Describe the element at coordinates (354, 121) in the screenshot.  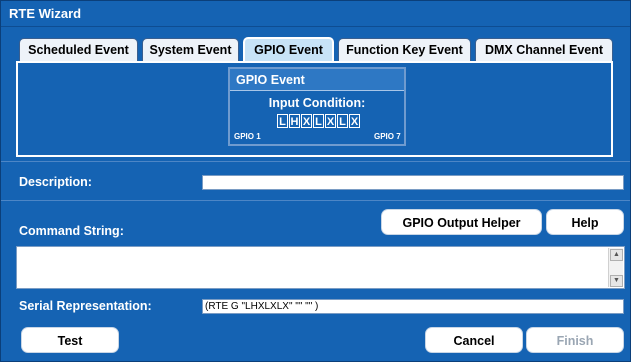
I see `gpio-cell-7: X` at that location.